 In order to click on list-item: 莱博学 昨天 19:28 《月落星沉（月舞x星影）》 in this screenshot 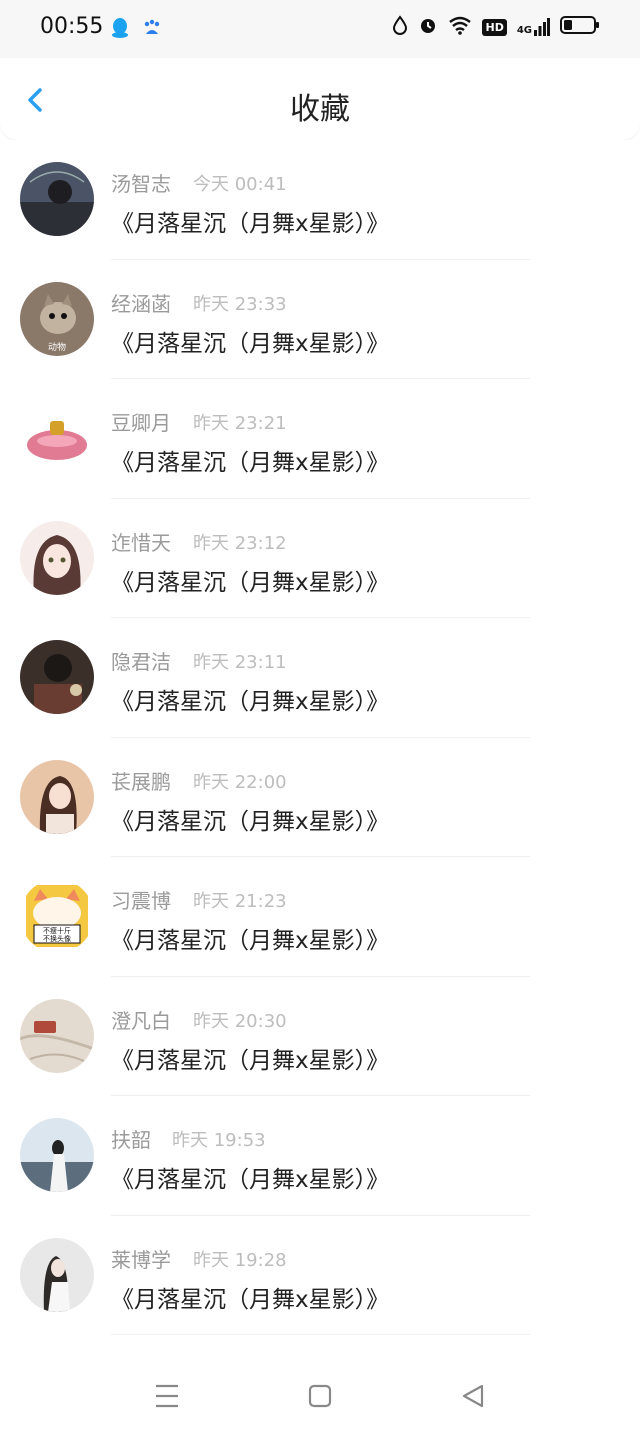, I will do `click(320, 1275)`.